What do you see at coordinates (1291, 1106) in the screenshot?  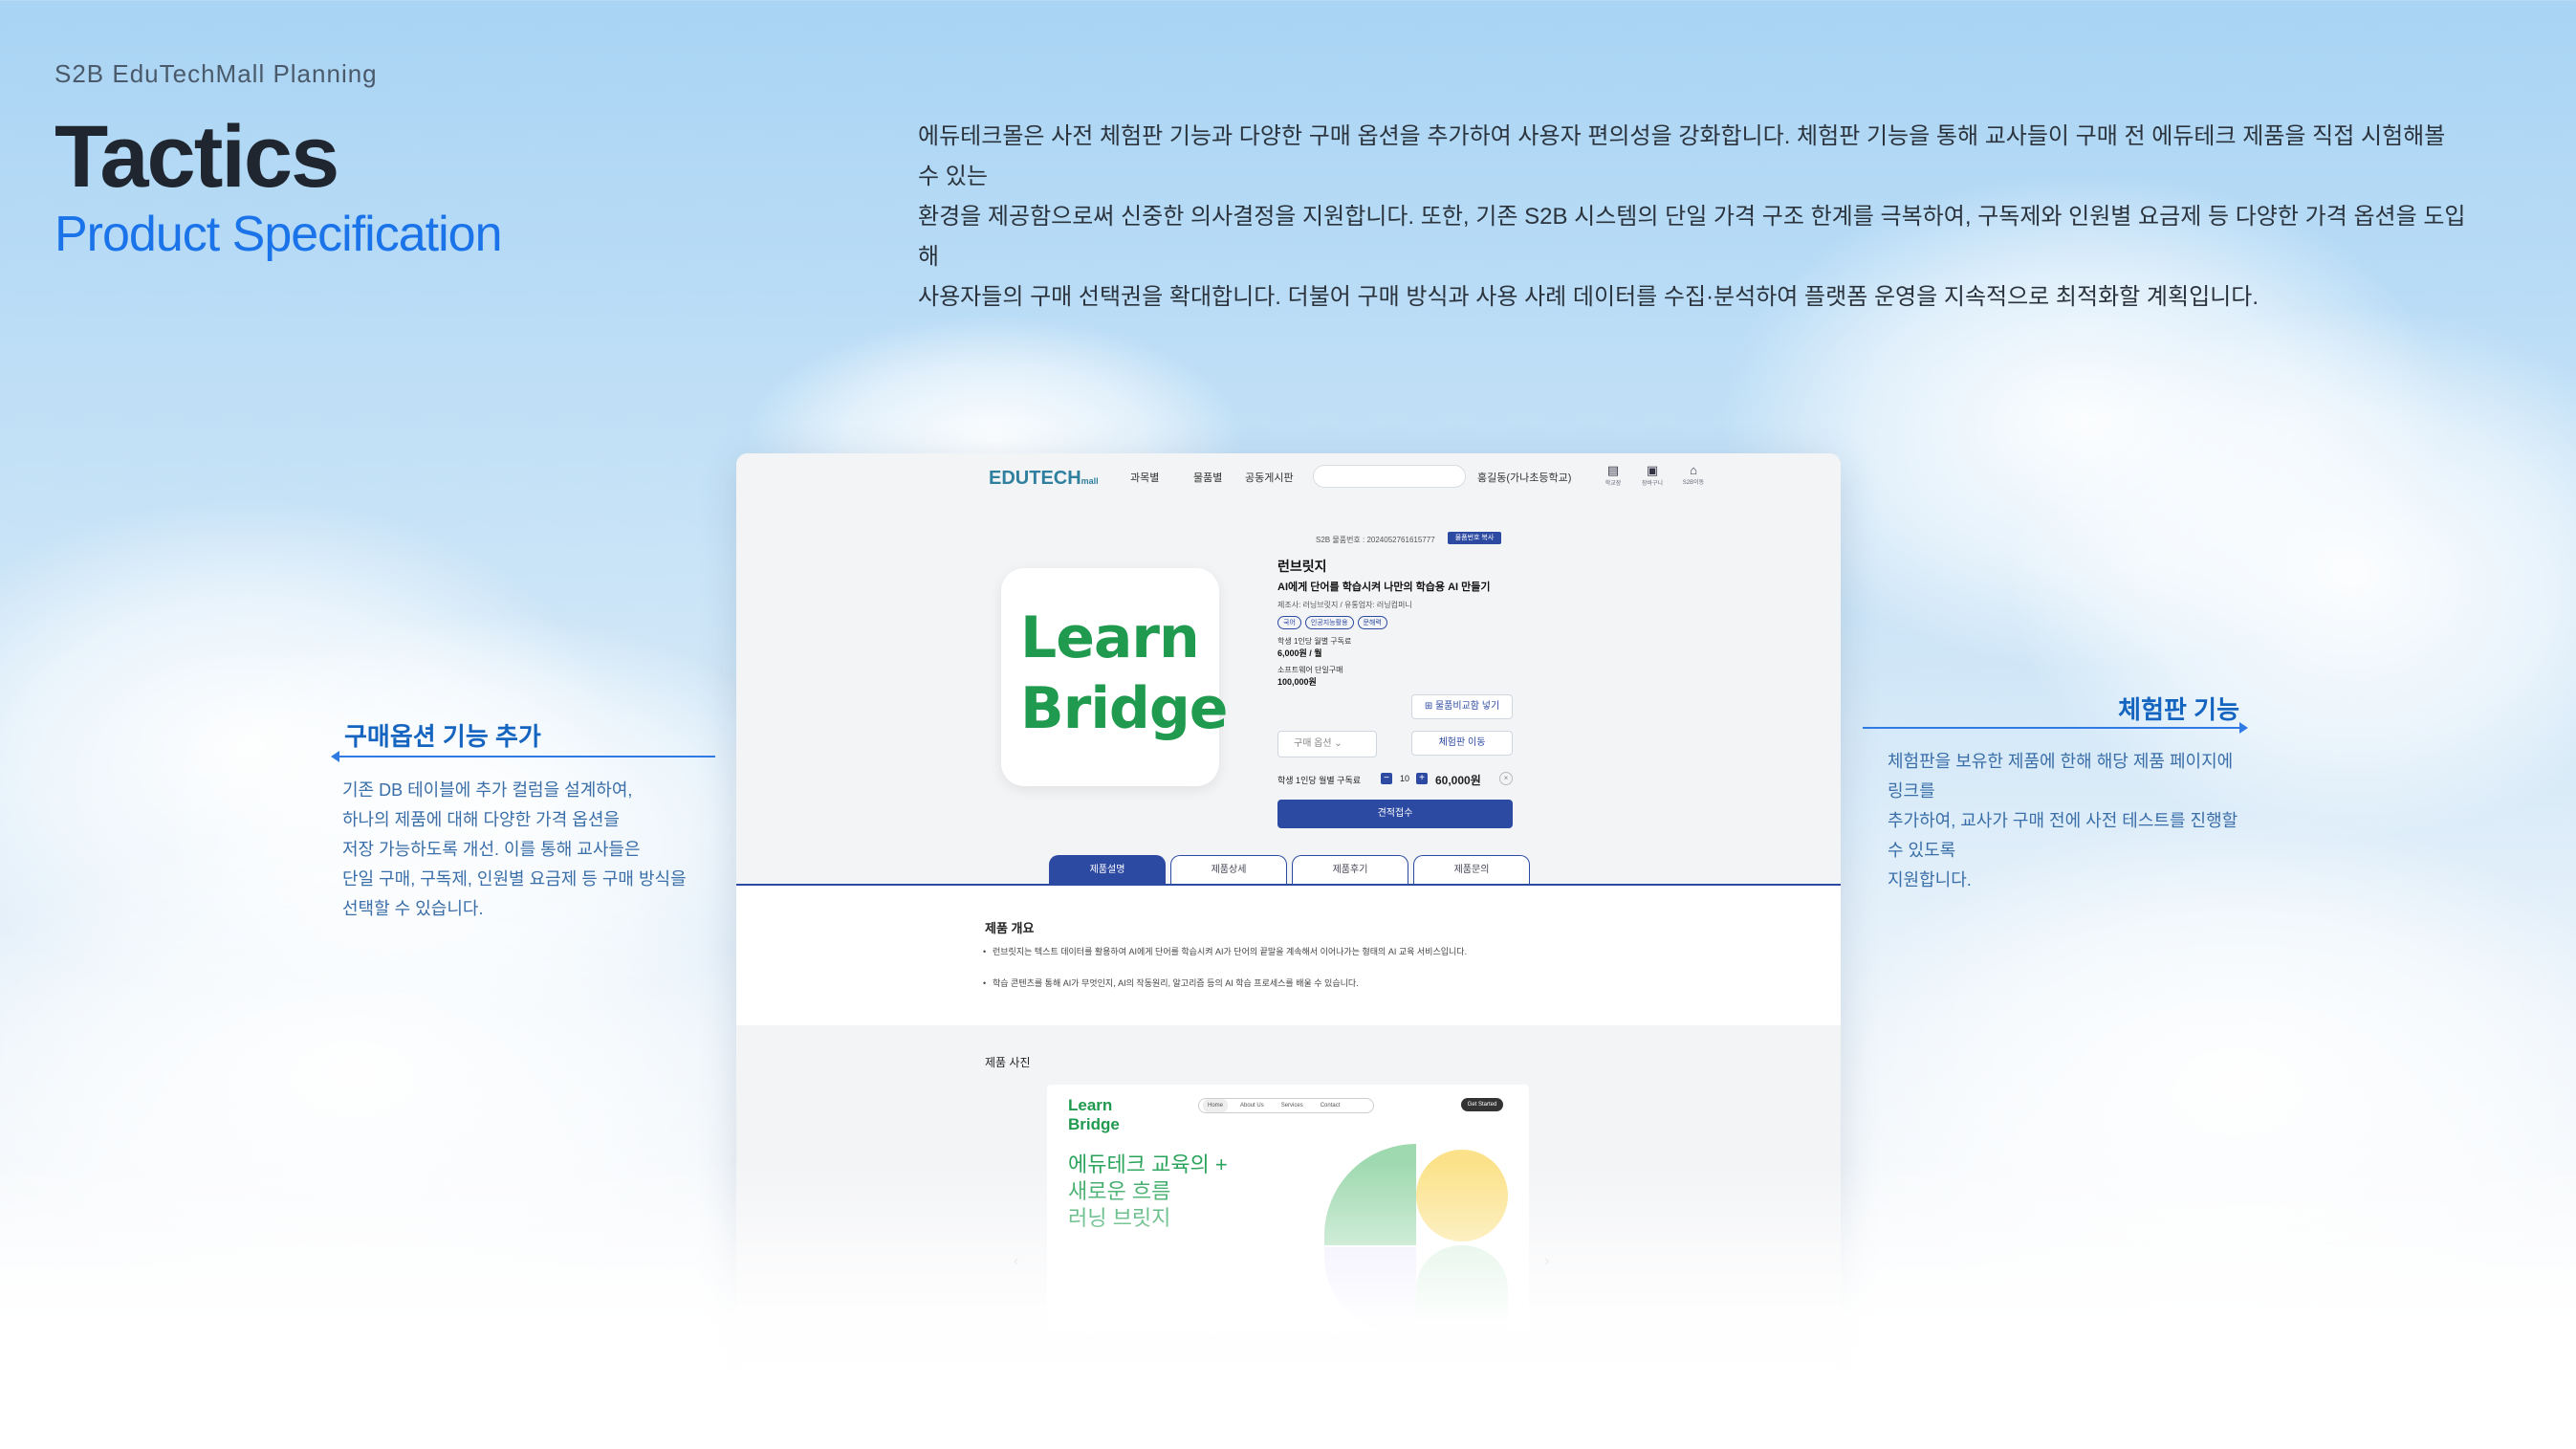 I see `site-nav-item: Services` at bounding box center [1291, 1106].